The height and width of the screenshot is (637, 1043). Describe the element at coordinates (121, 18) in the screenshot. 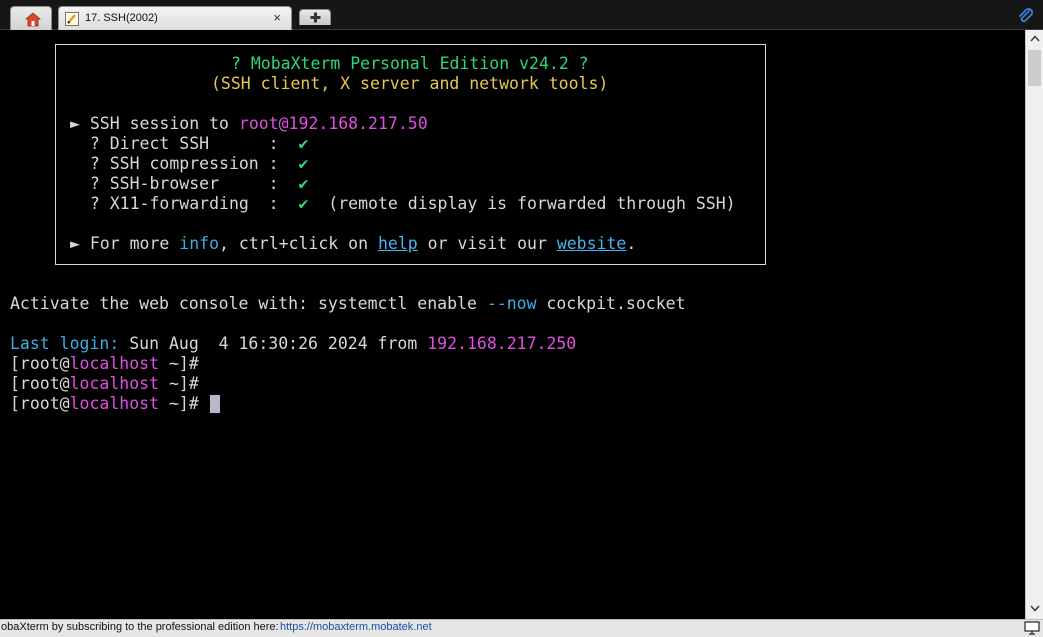

I see `tab-title: 17. SSH(2002)` at that location.